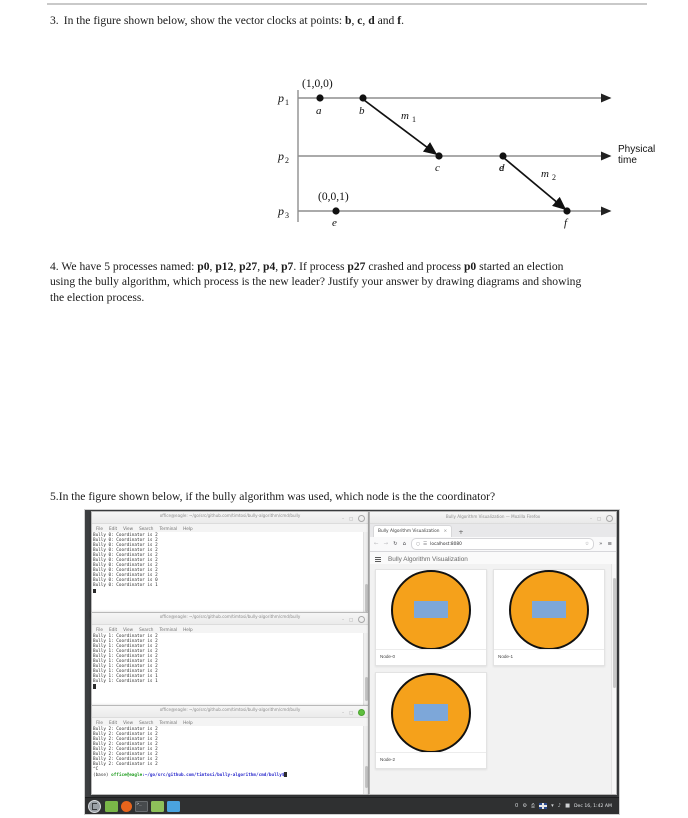 The width and height of the screenshot is (688, 818). What do you see at coordinates (431, 609) in the screenshot?
I see `node-circle-icon` at bounding box center [431, 609].